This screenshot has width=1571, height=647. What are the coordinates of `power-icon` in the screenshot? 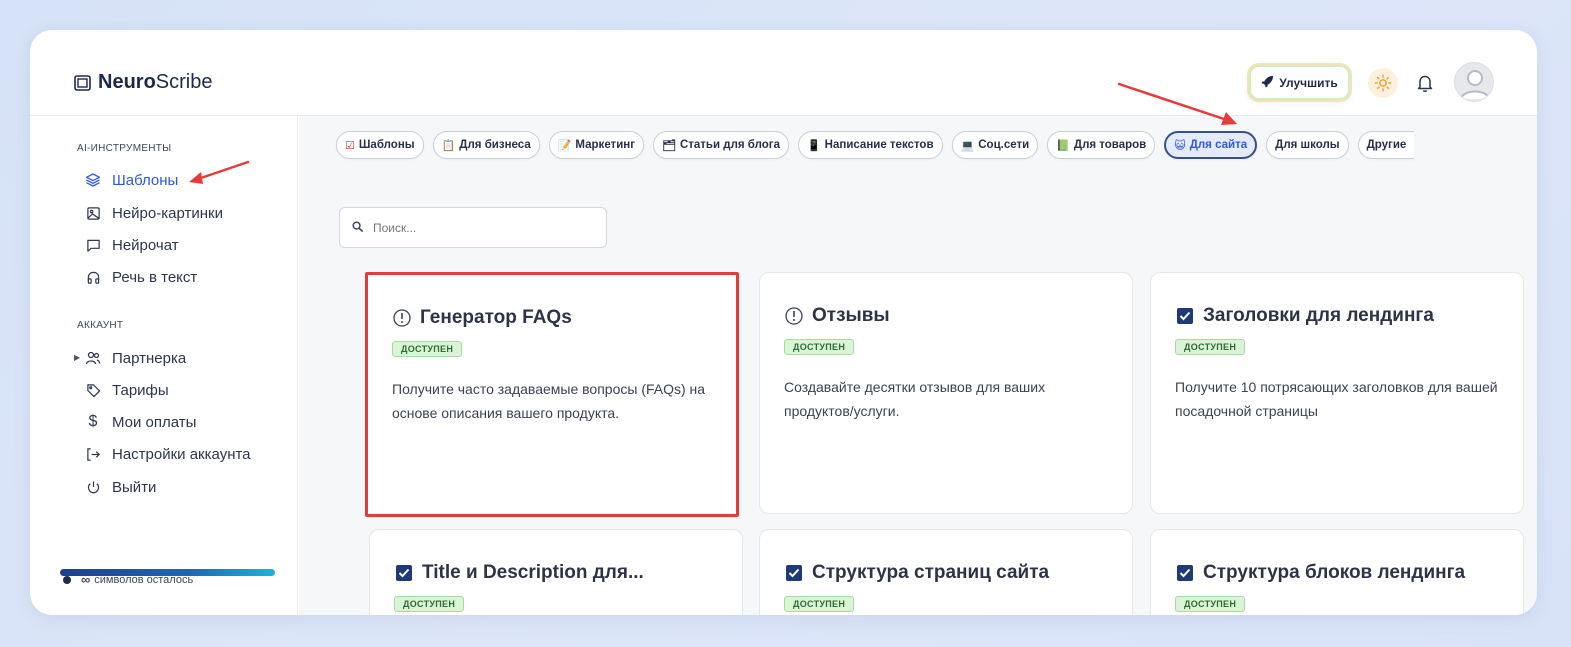 It's located at (93, 487).